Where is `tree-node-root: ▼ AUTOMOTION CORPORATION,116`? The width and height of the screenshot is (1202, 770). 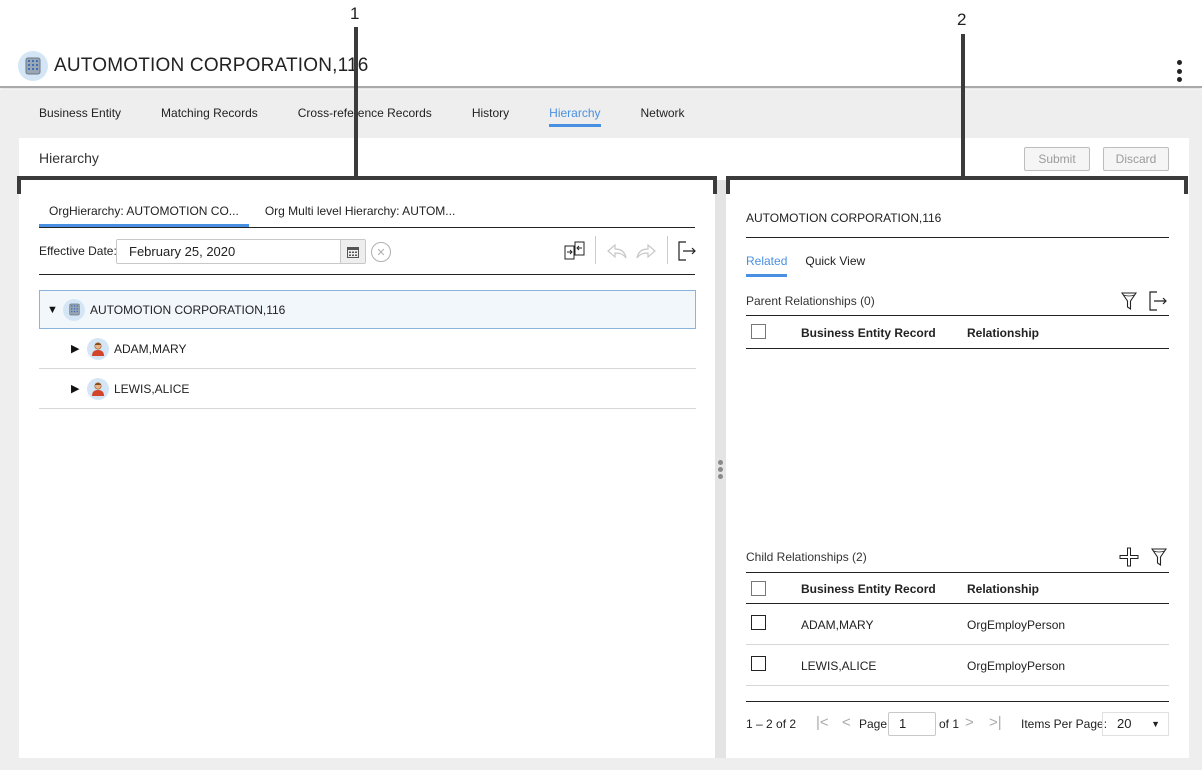
tree-node-root: ▼ AUTOMOTION CORPORATION,116 is located at coordinates (367, 309).